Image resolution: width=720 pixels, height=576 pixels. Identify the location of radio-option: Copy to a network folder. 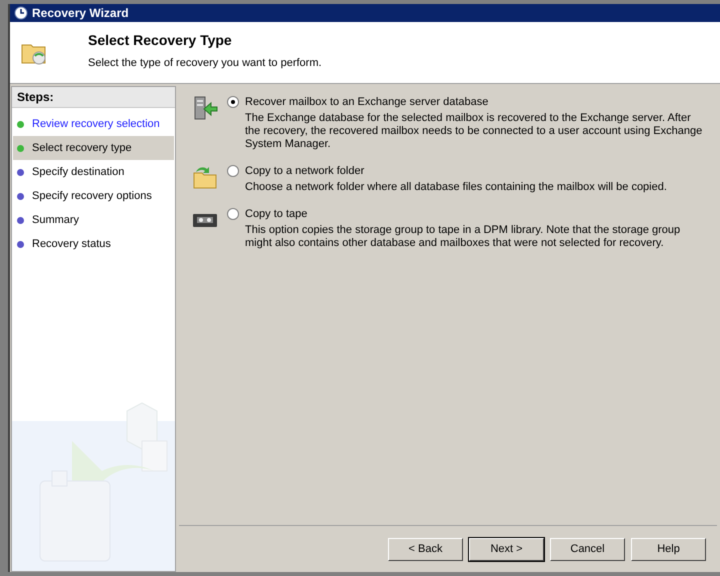
(468, 171).